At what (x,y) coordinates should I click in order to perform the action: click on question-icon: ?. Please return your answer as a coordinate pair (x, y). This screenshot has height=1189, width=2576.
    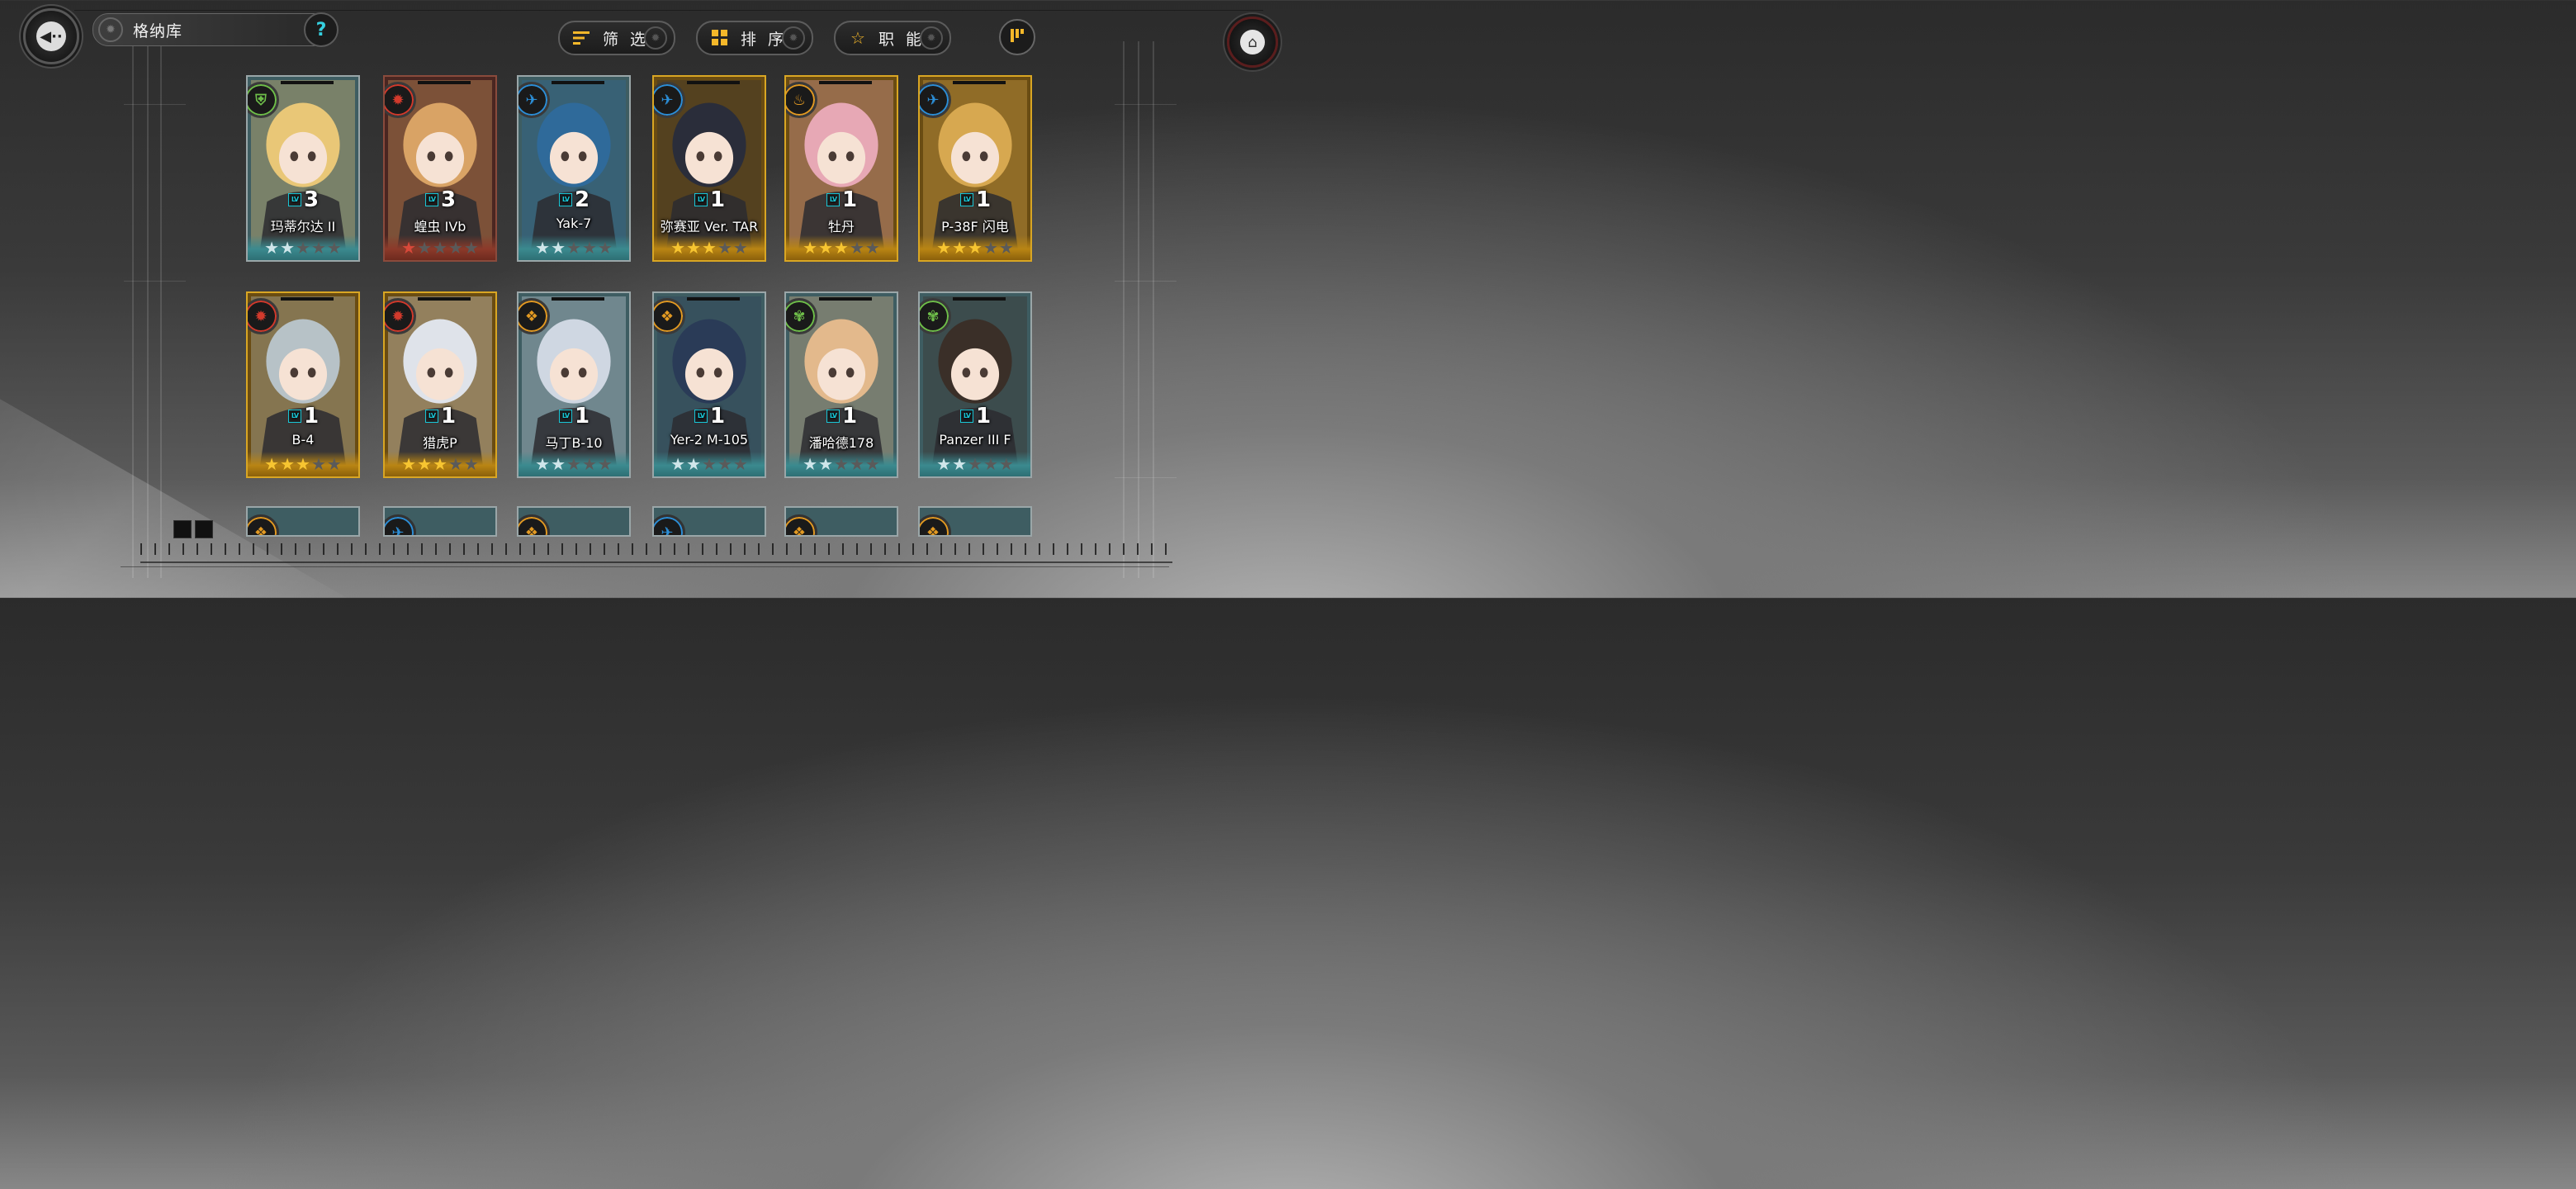
    Looking at the image, I should click on (321, 29).